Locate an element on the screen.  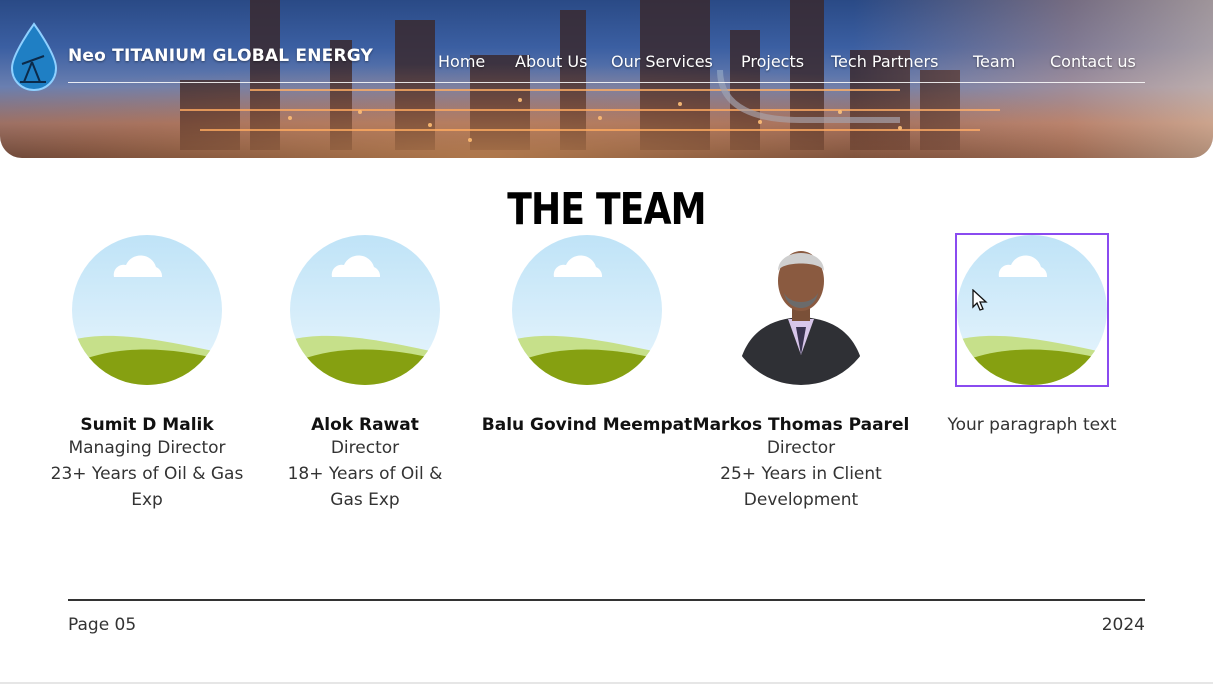
nav-contact-us: Contact us is located at coordinates (1093, 61).